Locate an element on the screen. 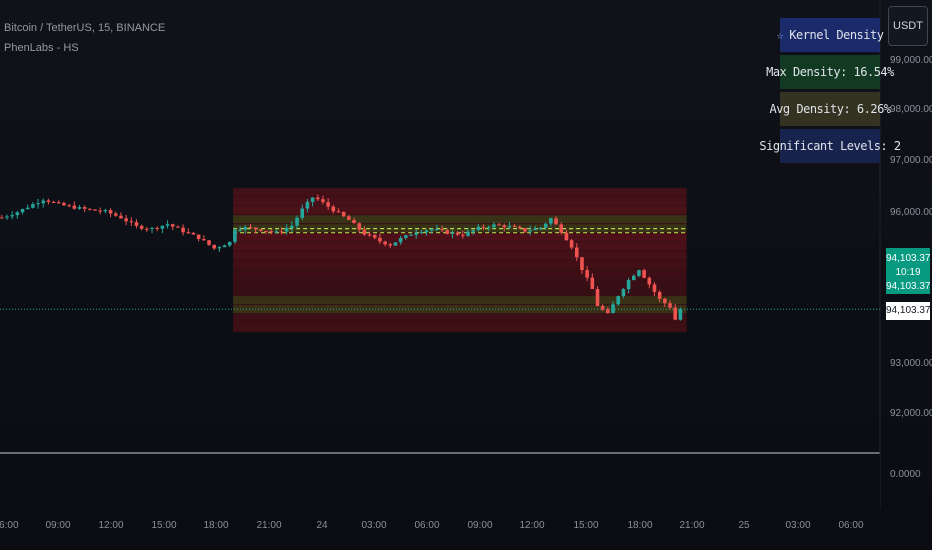 The image size is (932, 550). time-axis-label: 25 is located at coordinates (744, 525).